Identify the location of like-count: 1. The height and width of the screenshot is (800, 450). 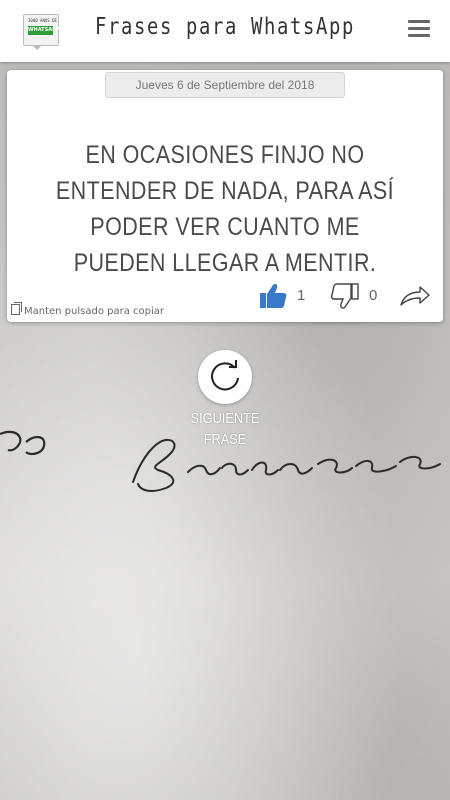
(301, 295).